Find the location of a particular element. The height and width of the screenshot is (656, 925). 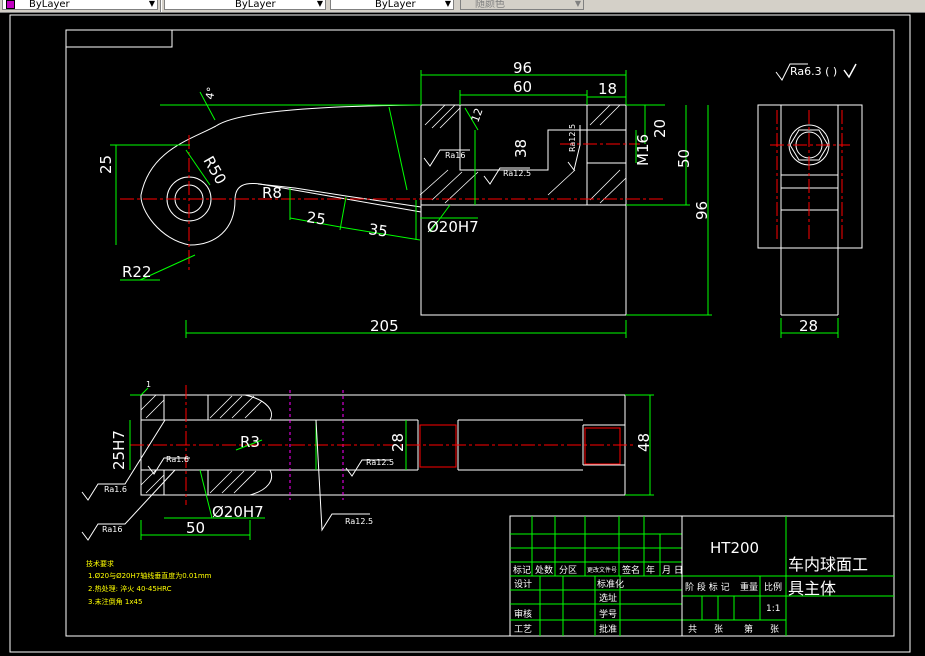

plotstyle-combo: 随颜色 ▼ is located at coordinates (522, 5).